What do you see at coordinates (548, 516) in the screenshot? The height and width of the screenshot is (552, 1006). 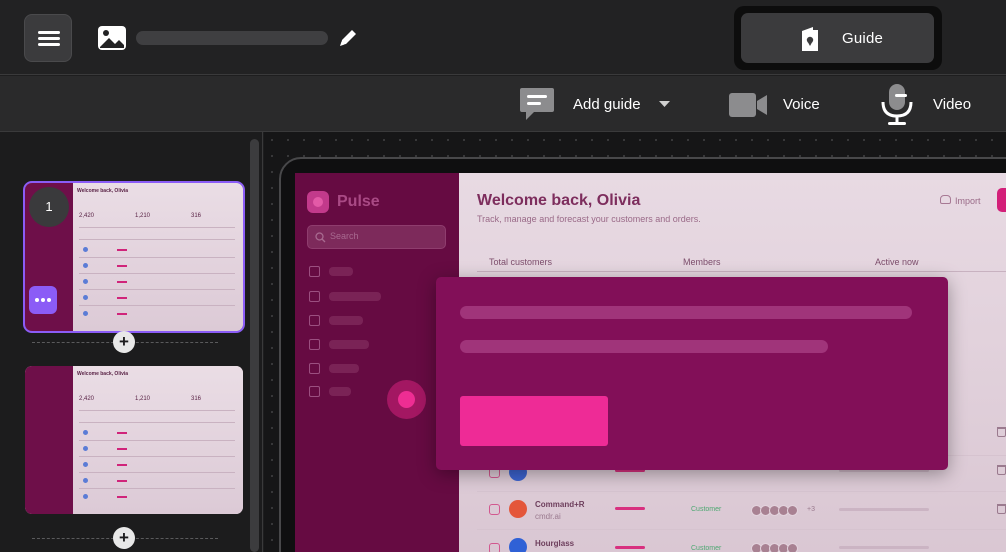 I see `company-site: cmdr.ai` at bounding box center [548, 516].